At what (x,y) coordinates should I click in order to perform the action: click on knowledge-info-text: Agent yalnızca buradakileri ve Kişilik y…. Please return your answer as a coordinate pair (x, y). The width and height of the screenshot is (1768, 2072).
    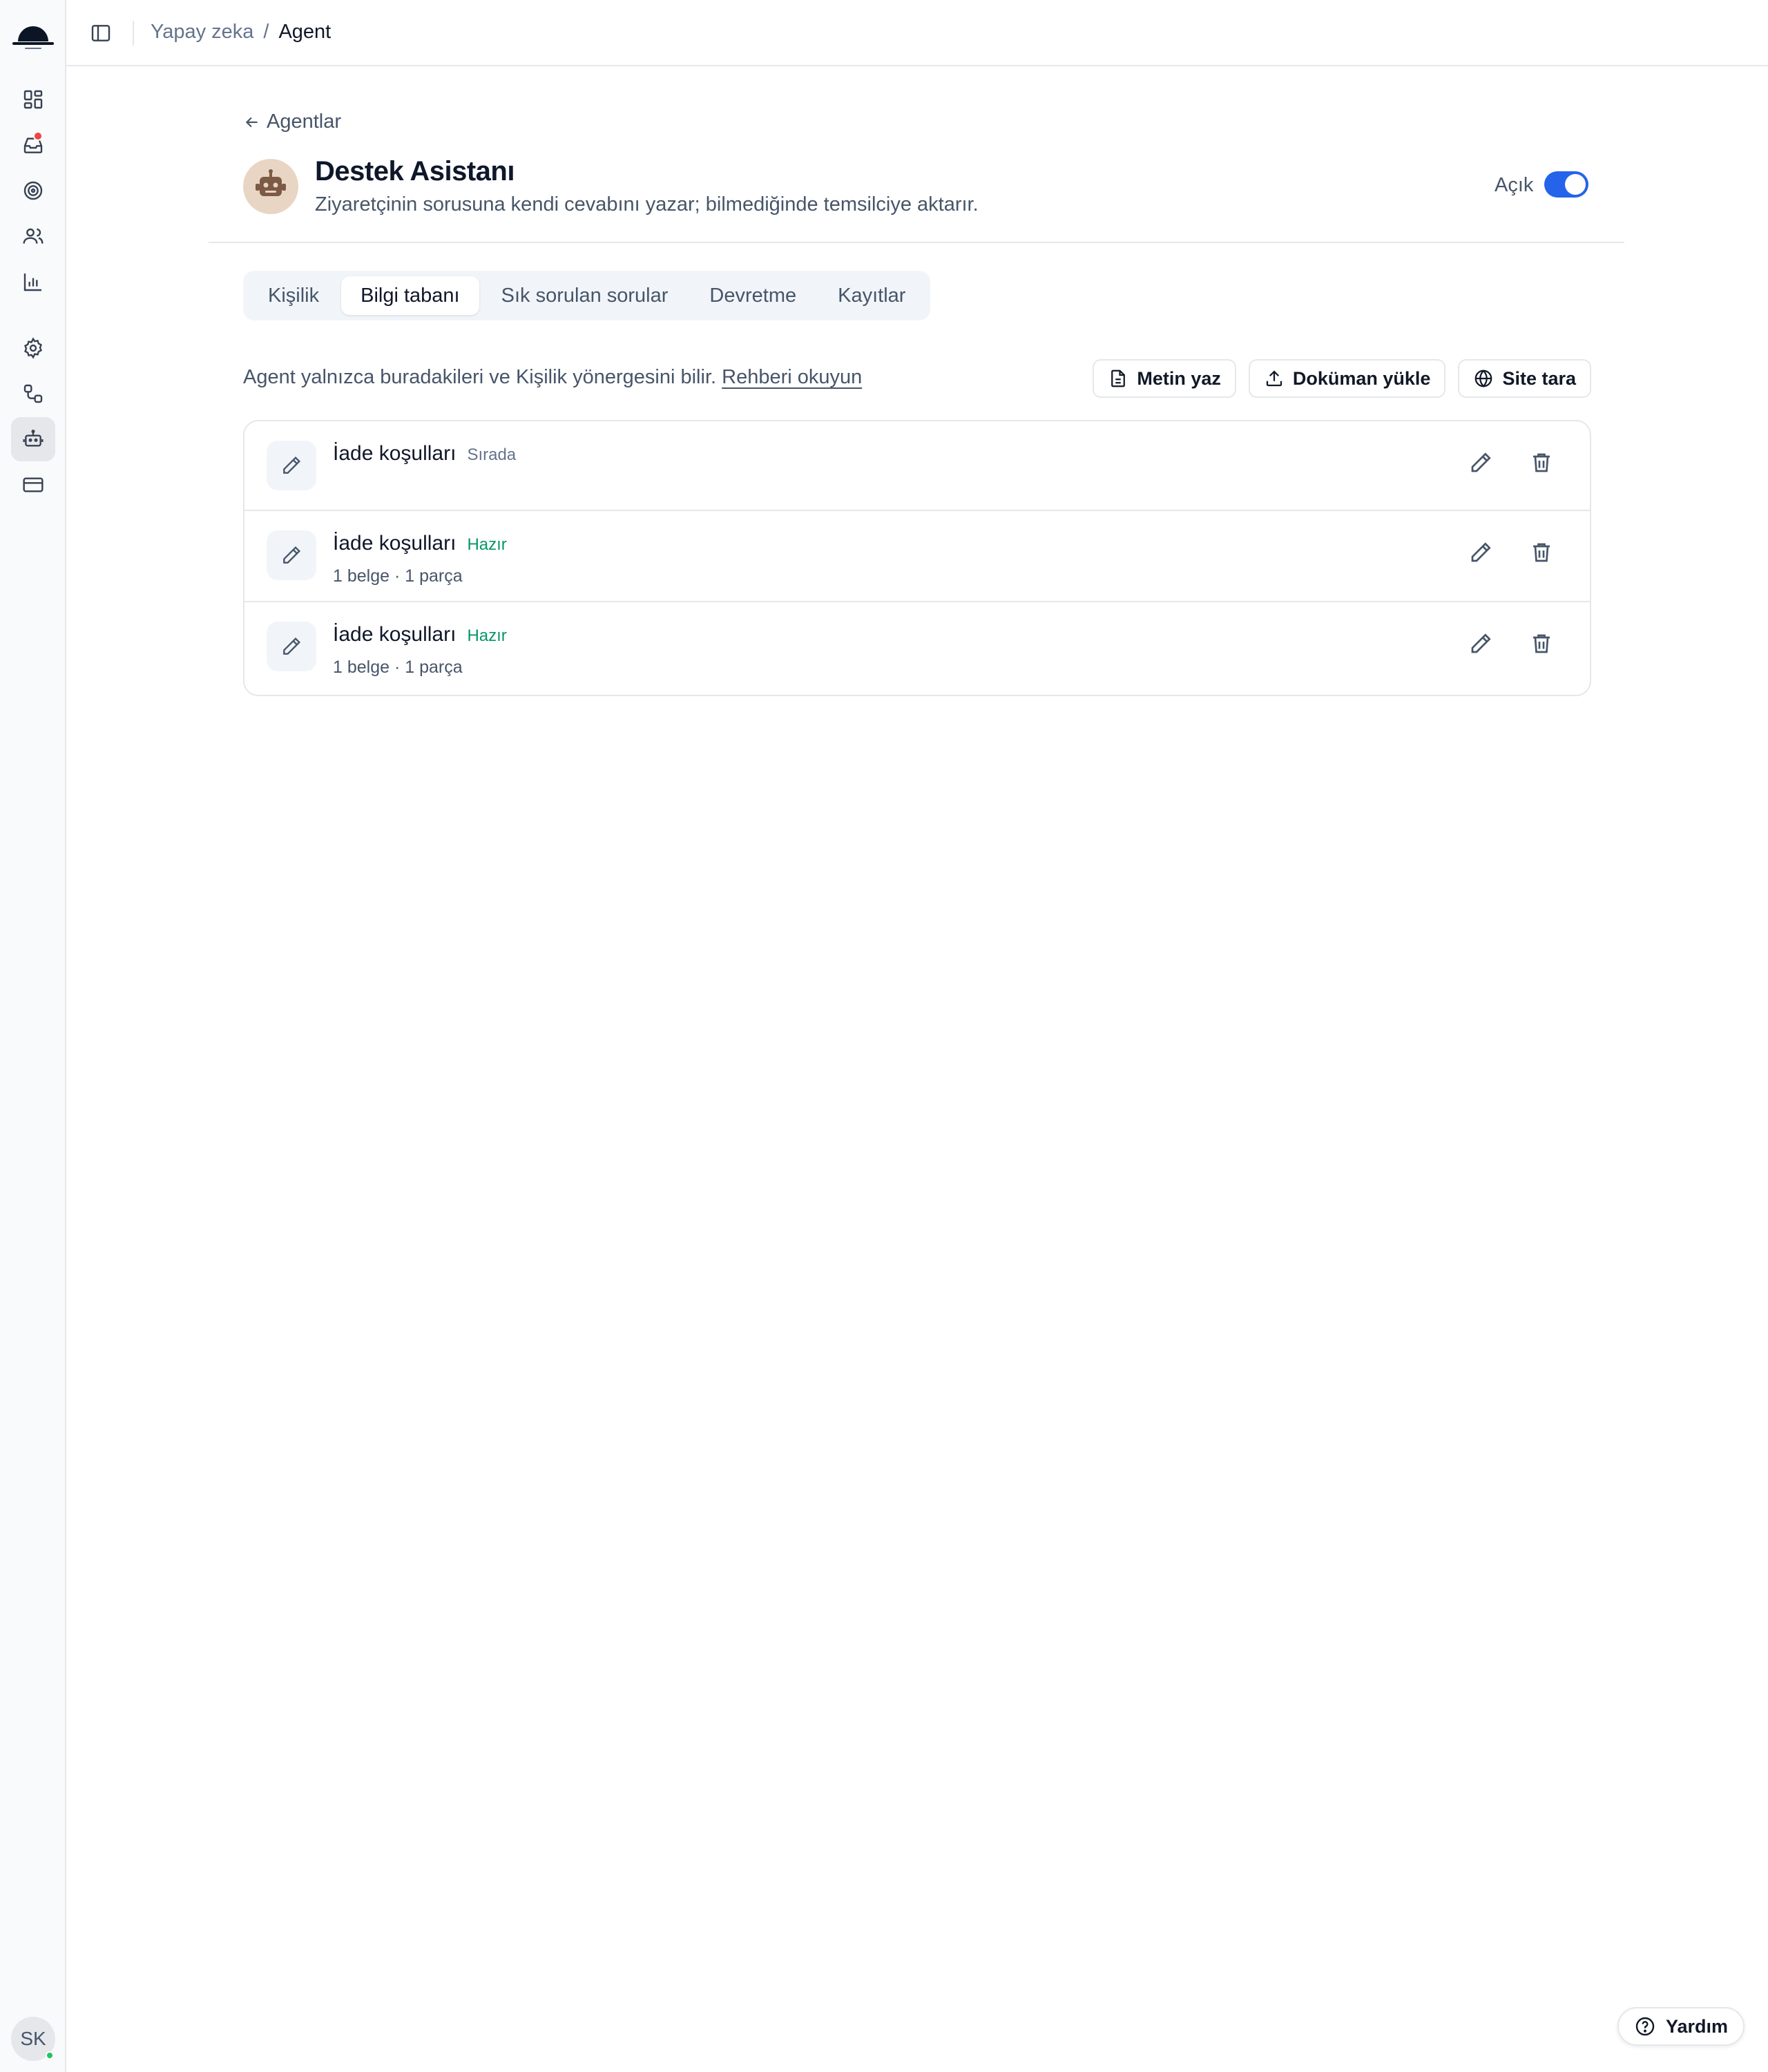
    Looking at the image, I should click on (480, 377).